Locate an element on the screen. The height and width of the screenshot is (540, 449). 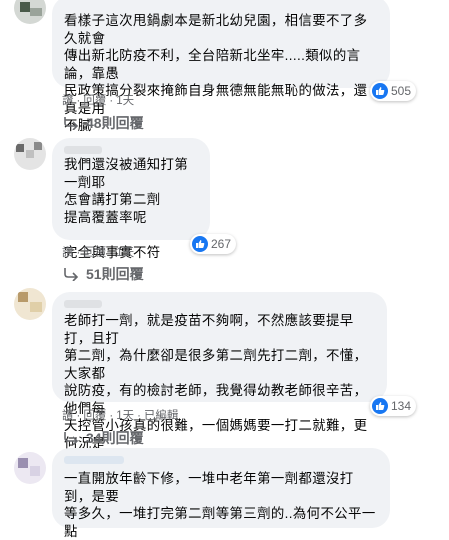
reaction-count: 134 is located at coordinates (393, 406).